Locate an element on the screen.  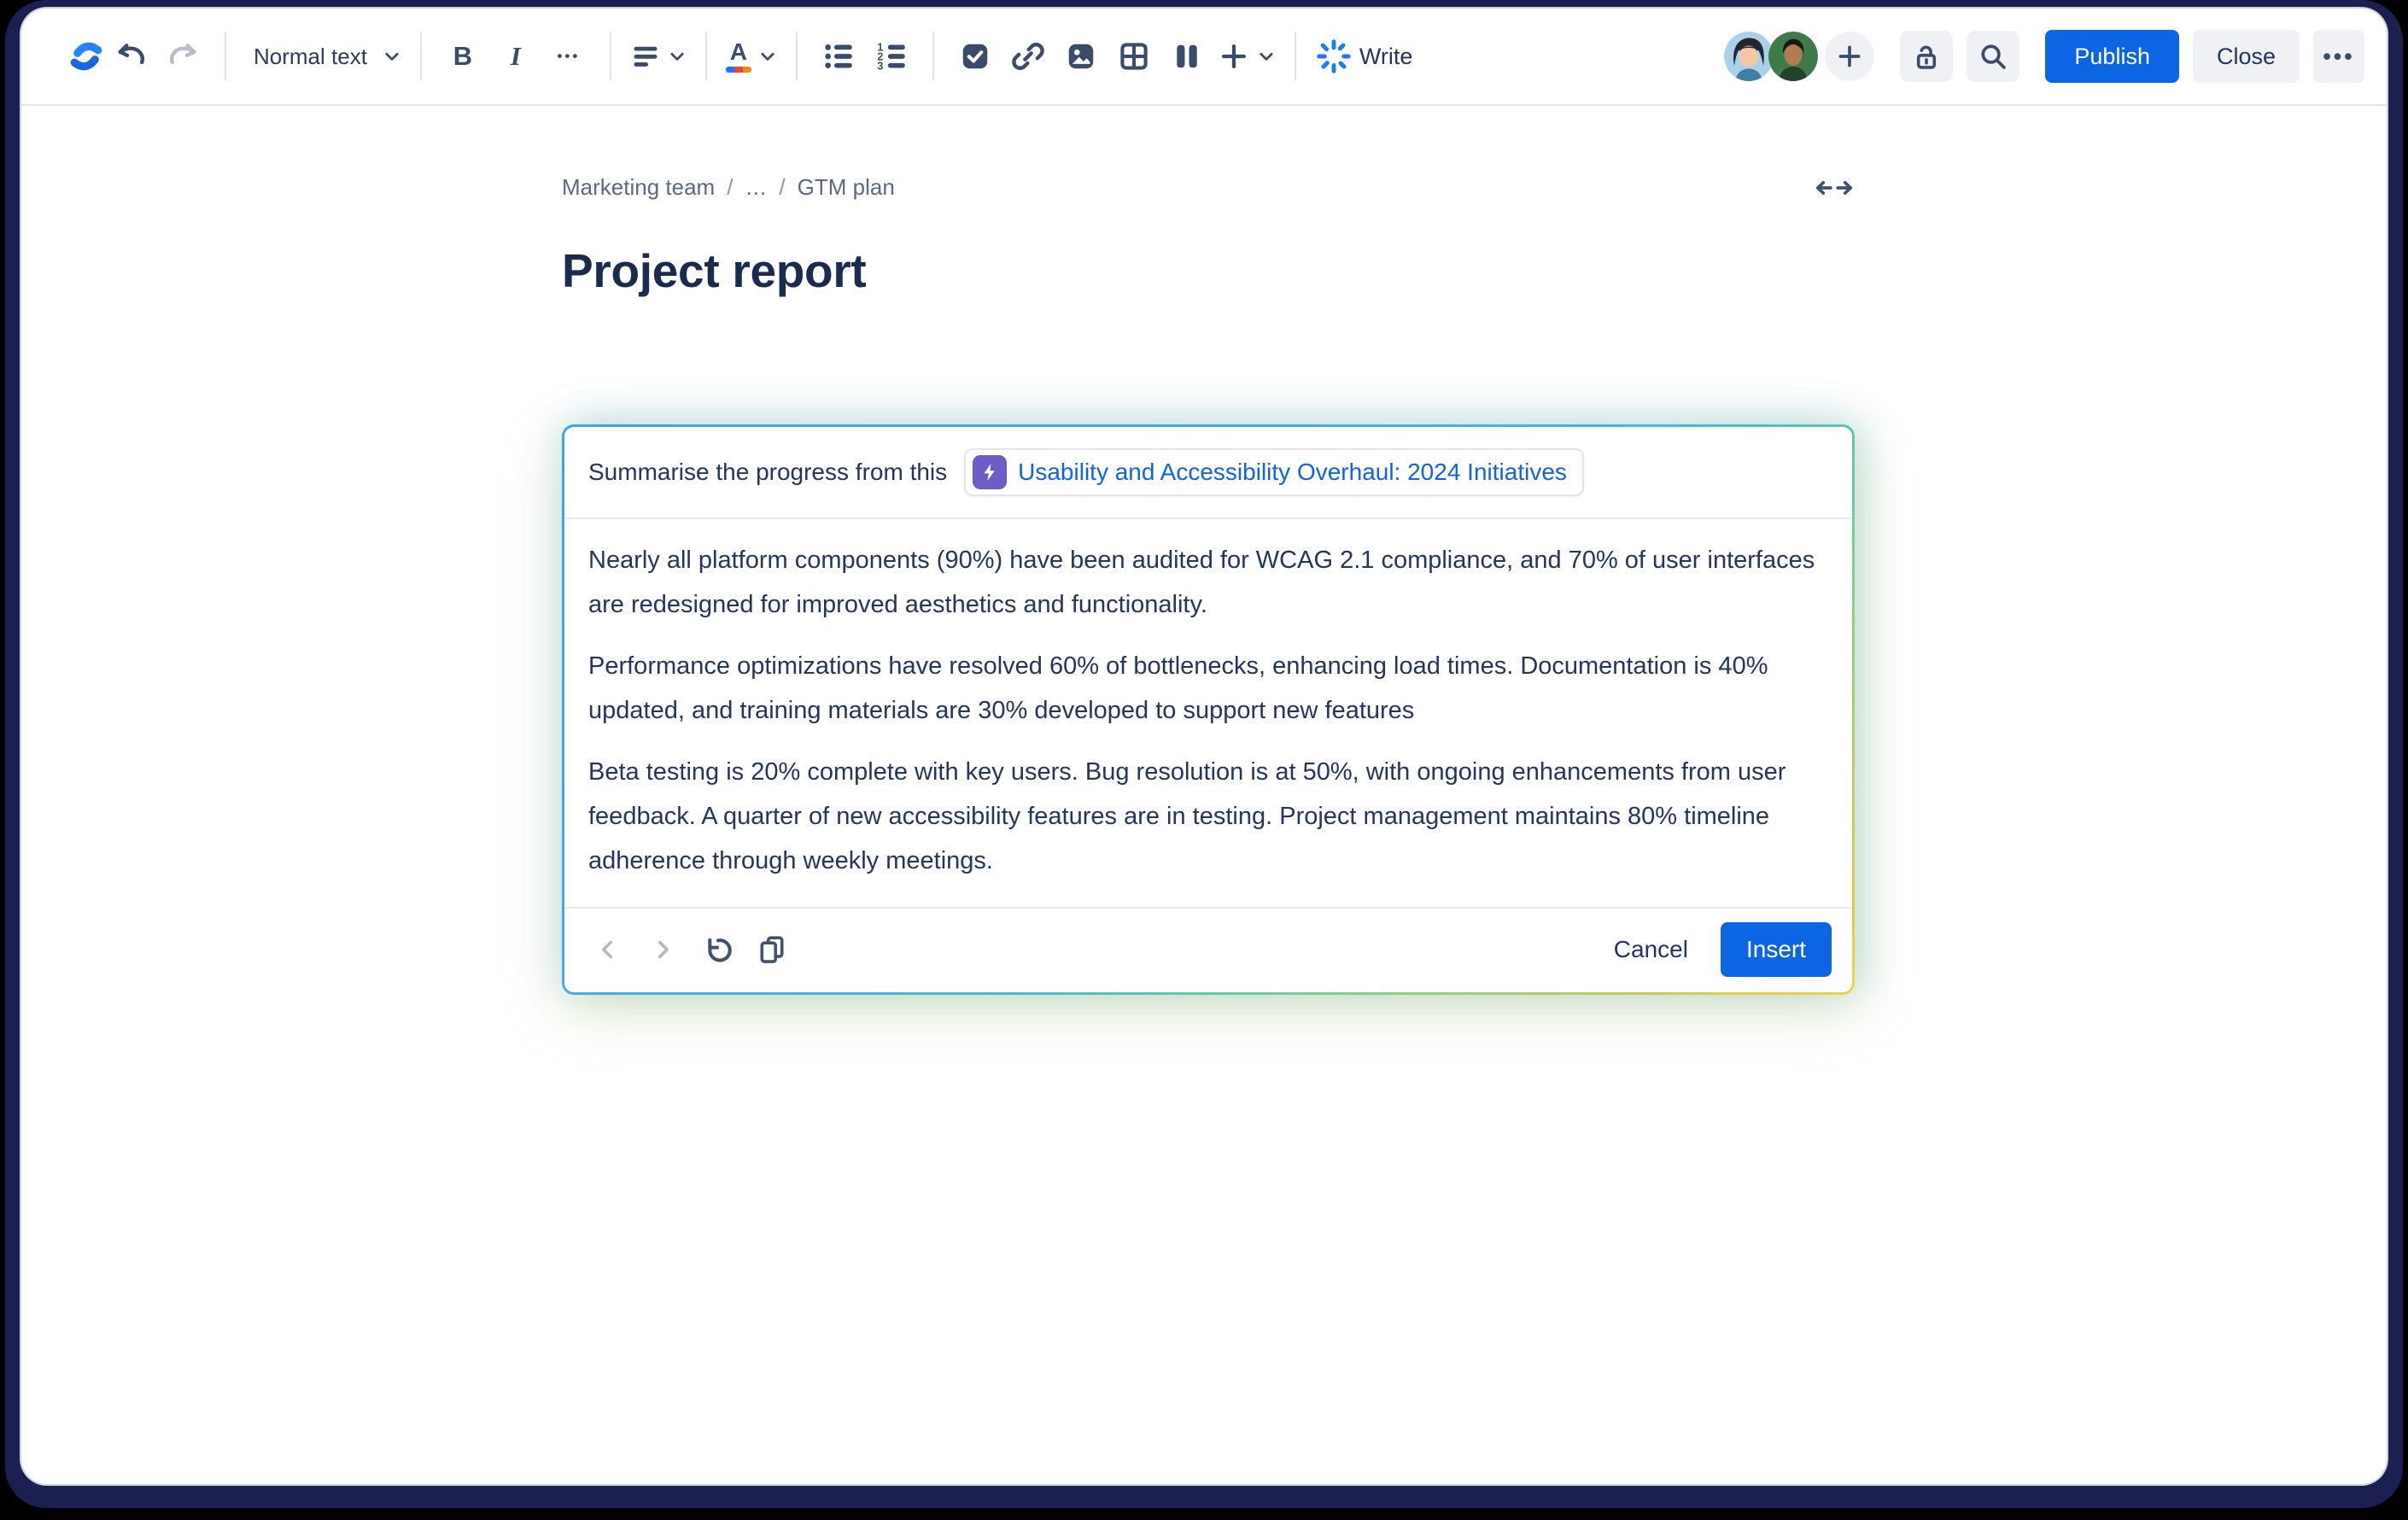
confluence-logo-glyph is located at coordinates (86, 56).